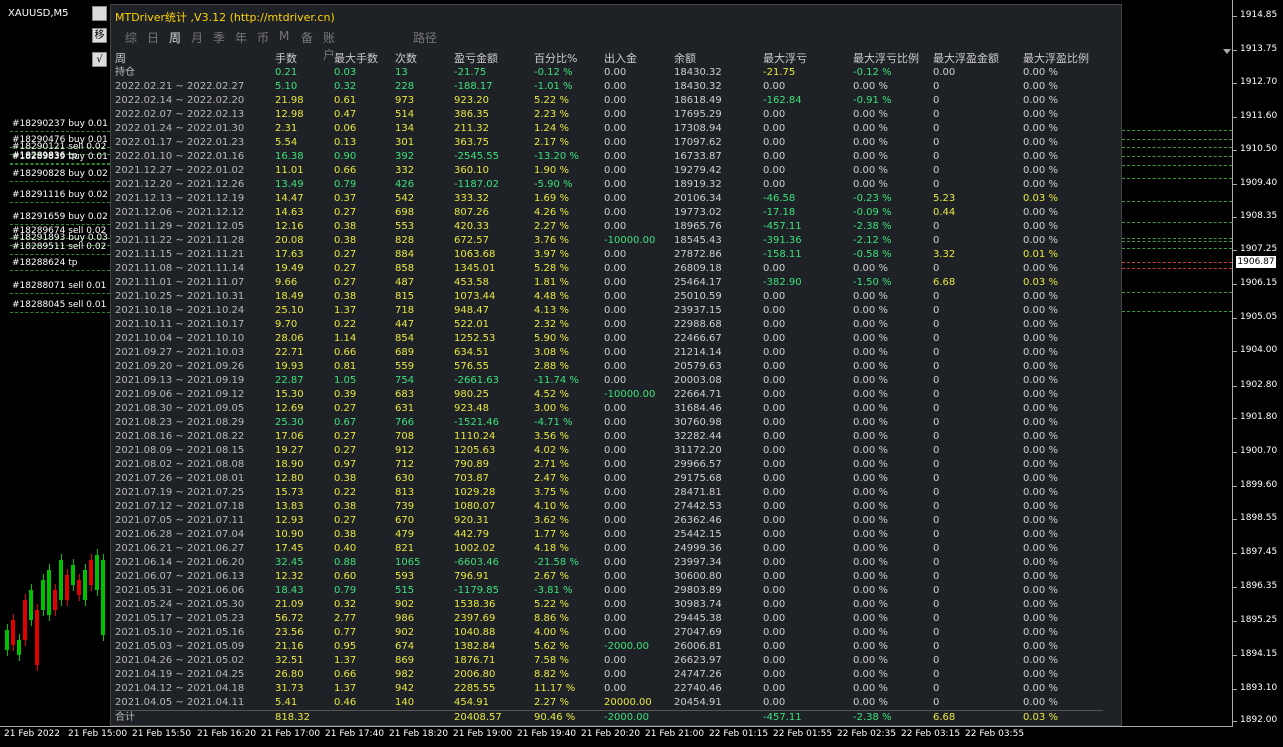  Describe the element at coordinates (1227, 51) in the screenshot. I see `scroll-down-icon` at that location.